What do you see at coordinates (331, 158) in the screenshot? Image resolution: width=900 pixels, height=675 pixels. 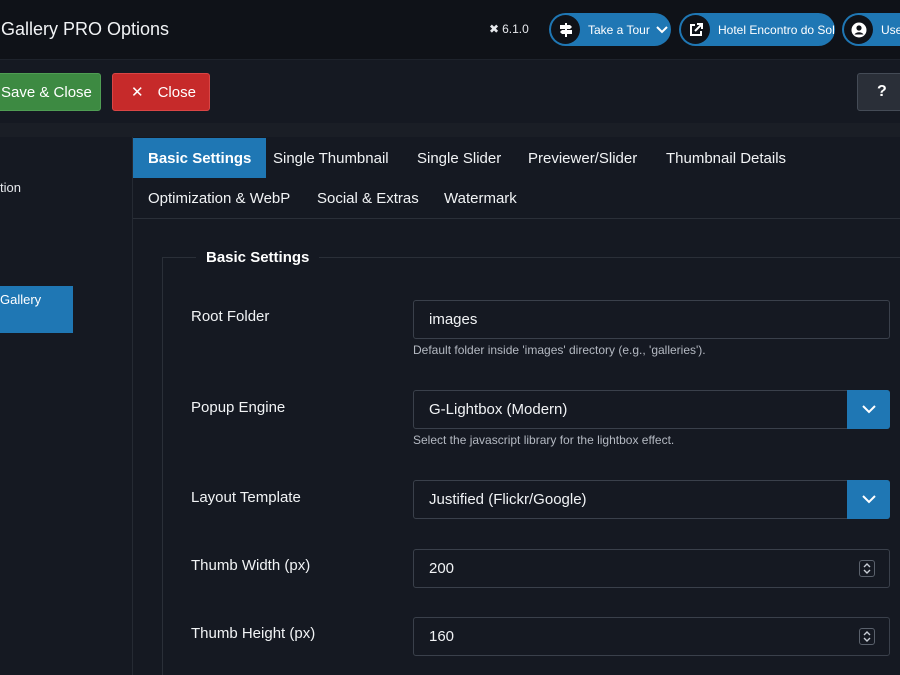 I see `tab-single-thumbnail: Single Thumbnail` at bounding box center [331, 158].